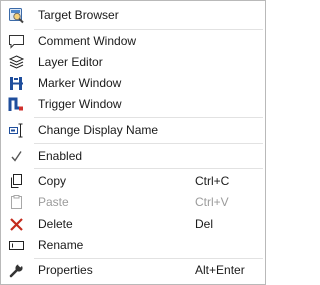  What do you see at coordinates (16, 202) in the screenshot?
I see `paste-icon` at bounding box center [16, 202].